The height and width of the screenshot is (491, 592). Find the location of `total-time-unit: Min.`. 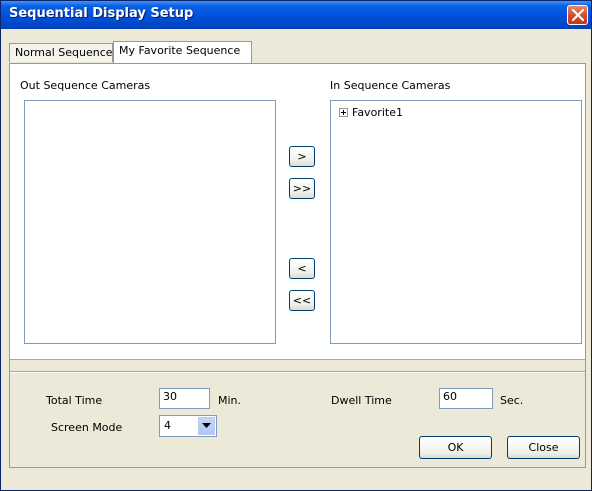

total-time-unit: Min. is located at coordinates (230, 400).